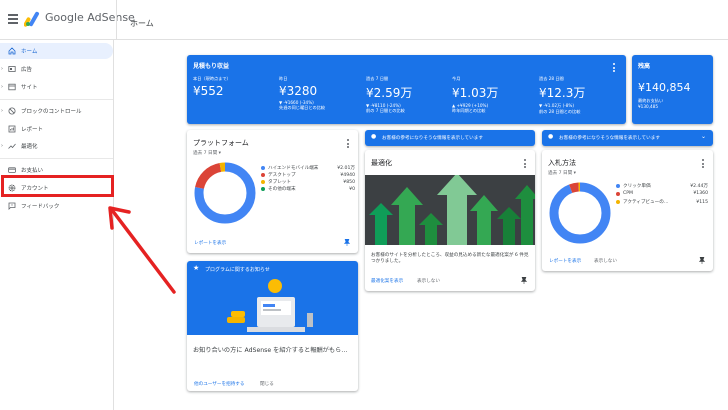 This screenshot has height=410, width=728. I want to click on earnings-value: ¥3280, so click(298, 91).